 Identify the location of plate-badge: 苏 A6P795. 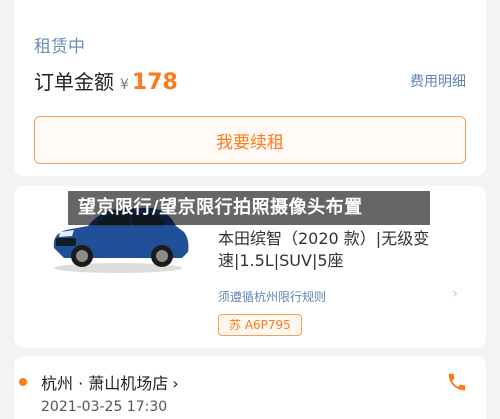
(260, 325).